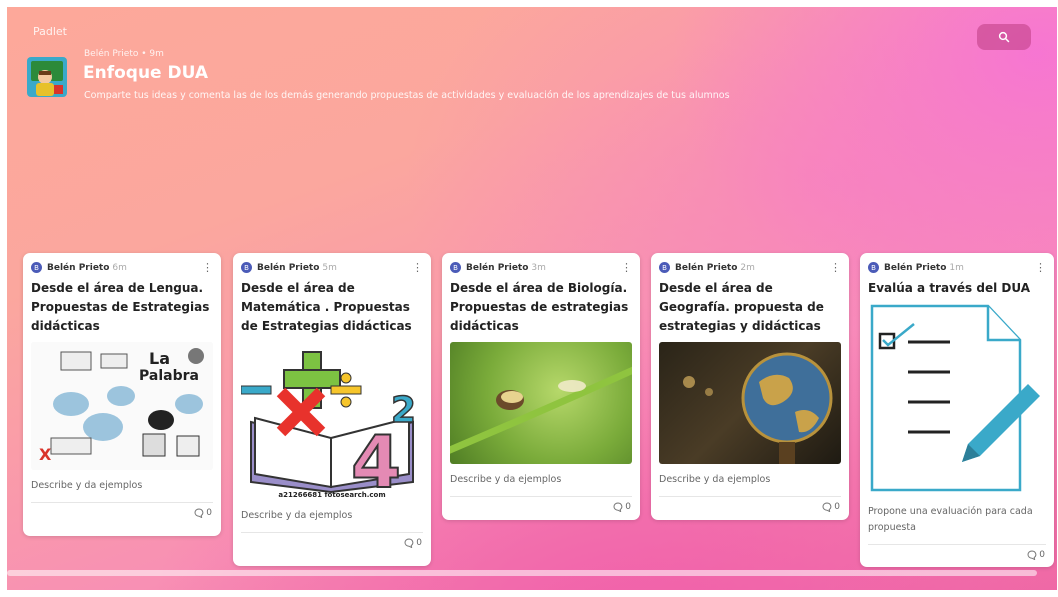  Describe the element at coordinates (522, 573) in the screenshot. I see `horizontal-scrollbar` at that location.